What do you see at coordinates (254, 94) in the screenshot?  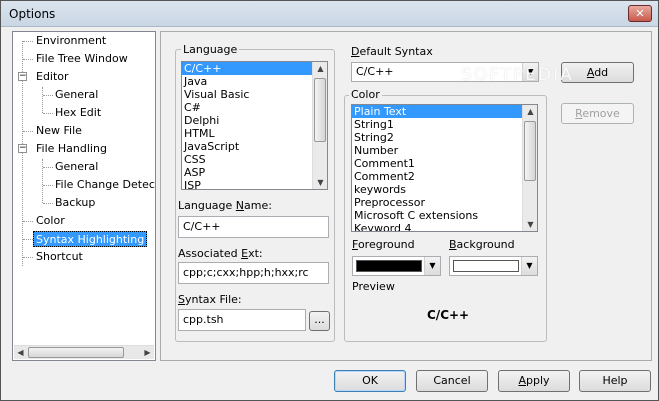 I see `list-item: Visual Basic` at bounding box center [254, 94].